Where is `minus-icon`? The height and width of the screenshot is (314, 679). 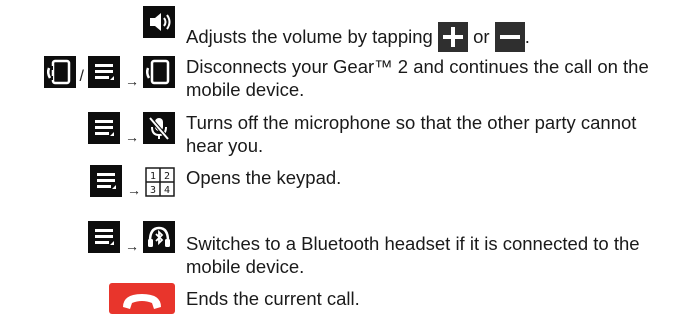
minus-icon is located at coordinates (509, 37).